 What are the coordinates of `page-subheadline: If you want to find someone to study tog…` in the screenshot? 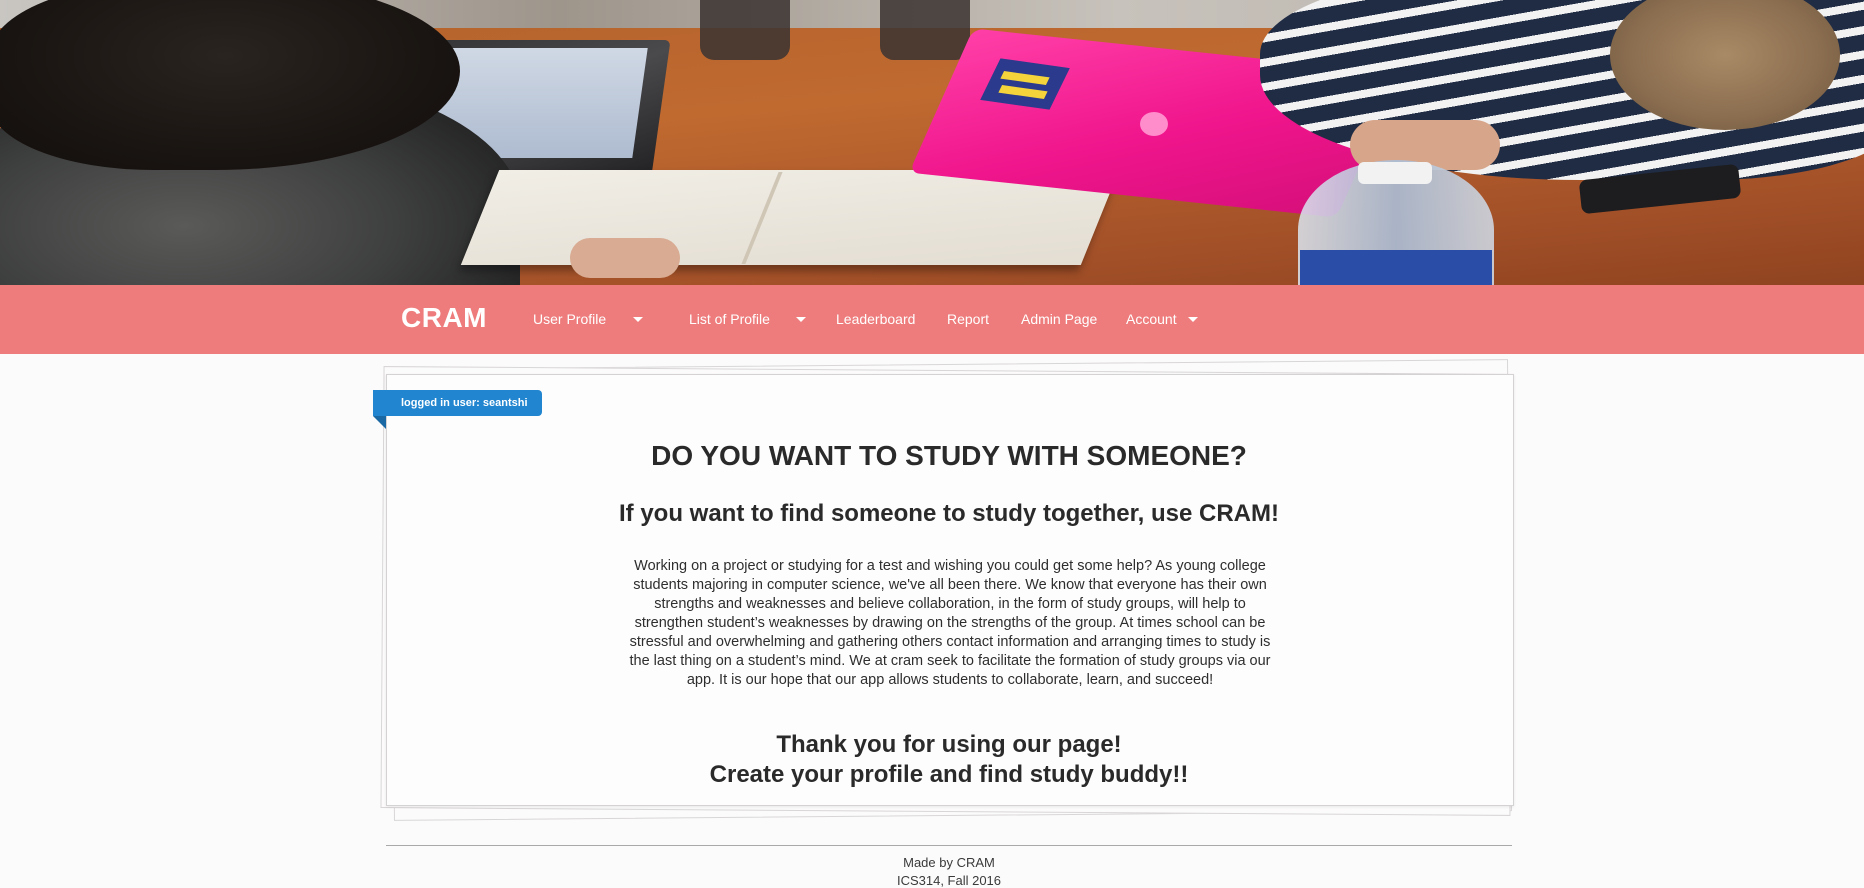 It's located at (948, 513).